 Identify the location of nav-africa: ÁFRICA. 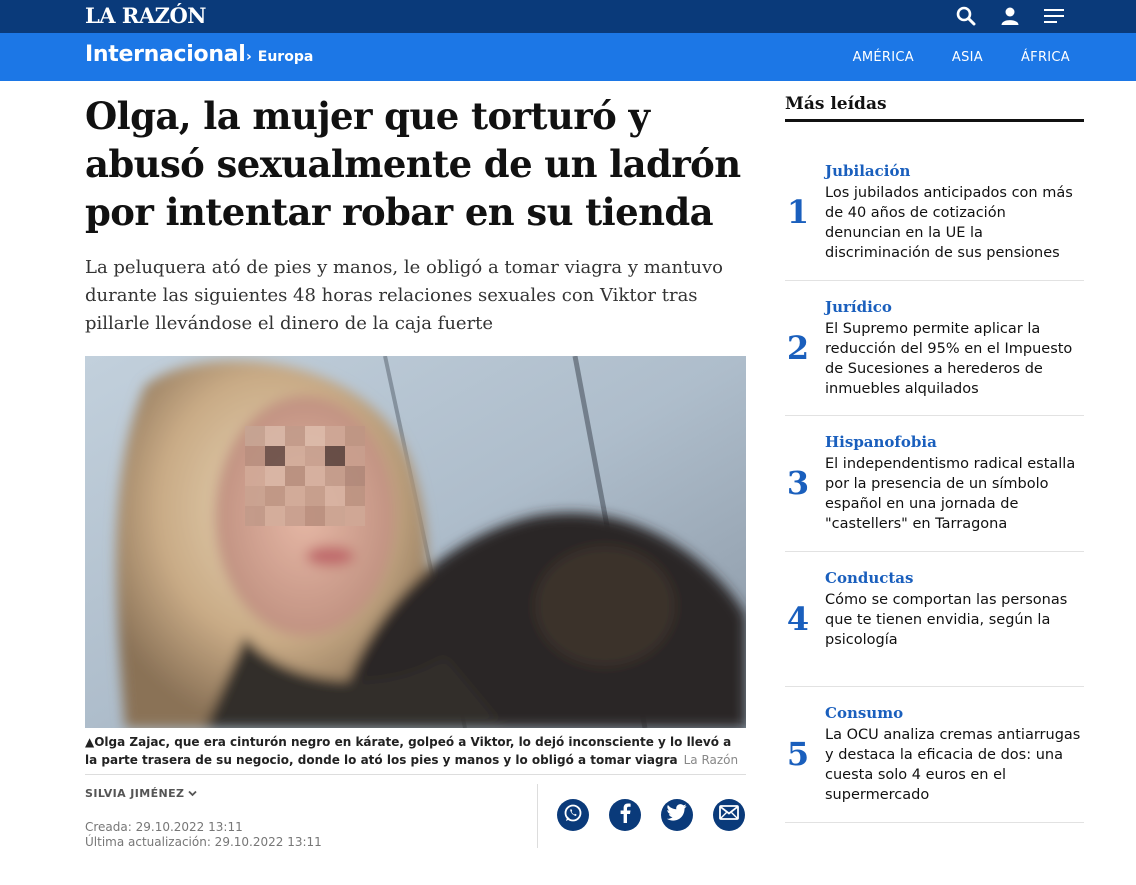
(1045, 57).